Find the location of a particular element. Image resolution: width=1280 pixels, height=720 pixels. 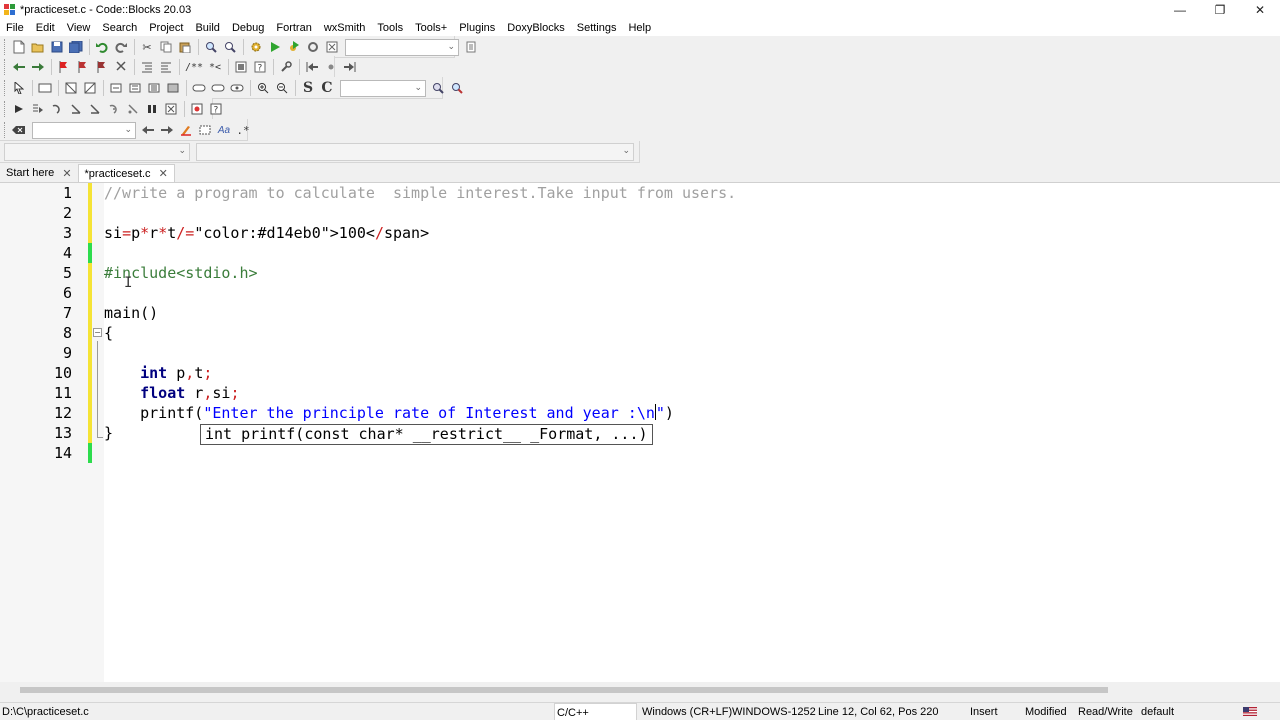

code-line: 2 is located at coordinates (640, 213).